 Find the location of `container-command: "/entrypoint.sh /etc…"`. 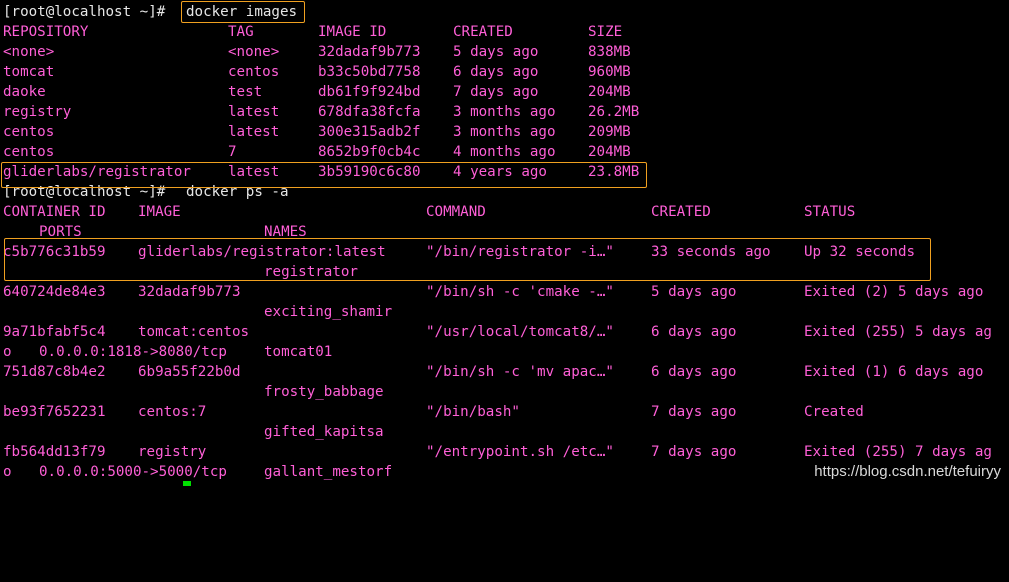

container-command: "/entrypoint.sh /etc…" is located at coordinates (520, 452).